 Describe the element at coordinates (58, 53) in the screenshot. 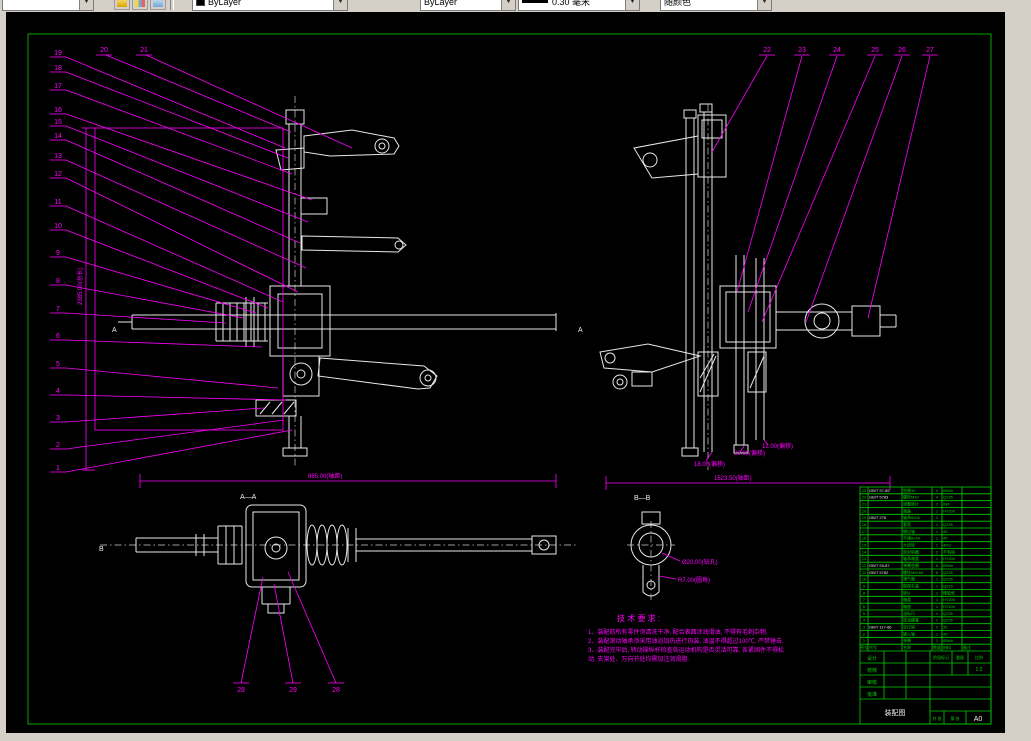

I see `part-label: 19` at that location.